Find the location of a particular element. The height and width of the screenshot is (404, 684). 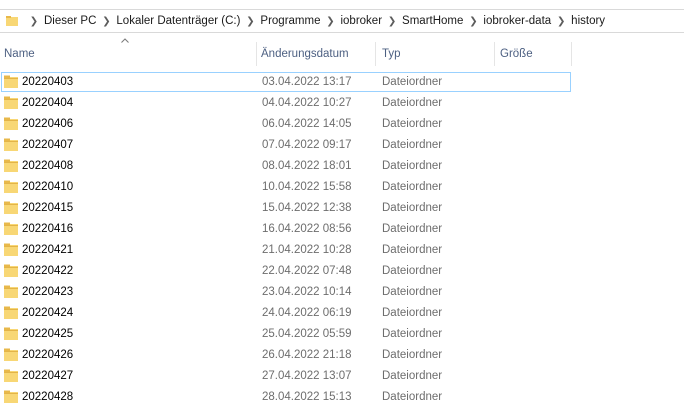

breadcrumb-item-smarthome: SmartHome is located at coordinates (432, 21).